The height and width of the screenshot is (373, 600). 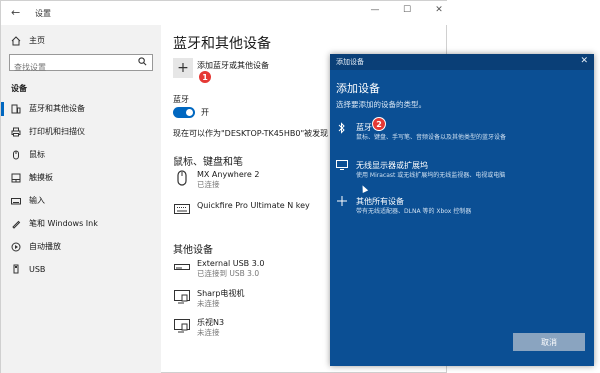 What do you see at coordinates (211, 322) in the screenshot?
I see `device-name: 乐视N3` at bounding box center [211, 322].